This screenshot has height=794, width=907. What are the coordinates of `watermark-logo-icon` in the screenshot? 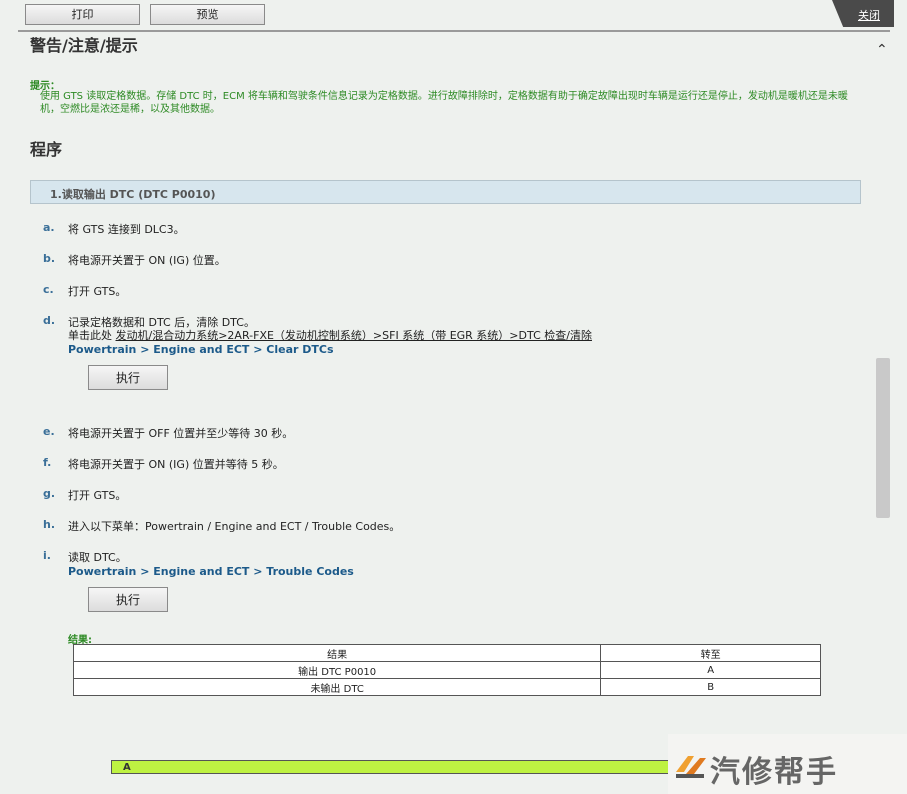 It's located at (691, 767).